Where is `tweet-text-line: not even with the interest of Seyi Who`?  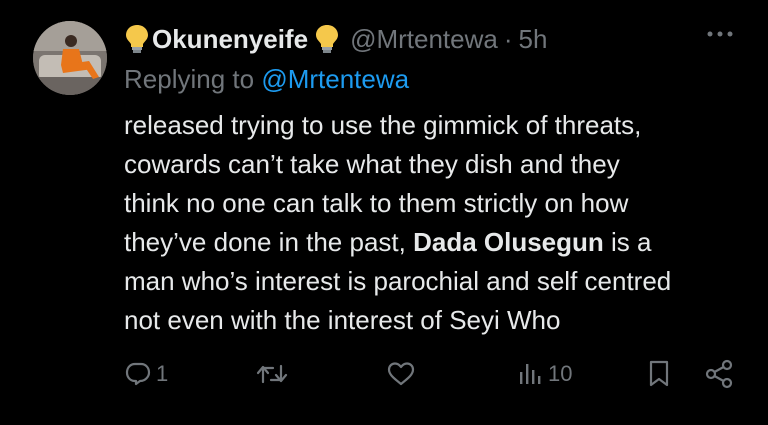
tweet-text-line: not even with the interest of Seyi Who is located at coordinates (342, 320).